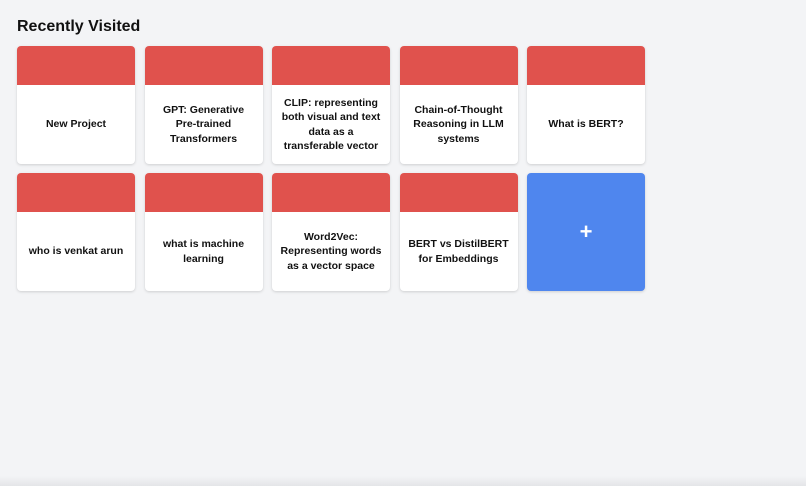 The width and height of the screenshot is (806, 486). Describe the element at coordinates (79, 26) in the screenshot. I see `section-title: Recently Visited` at that location.